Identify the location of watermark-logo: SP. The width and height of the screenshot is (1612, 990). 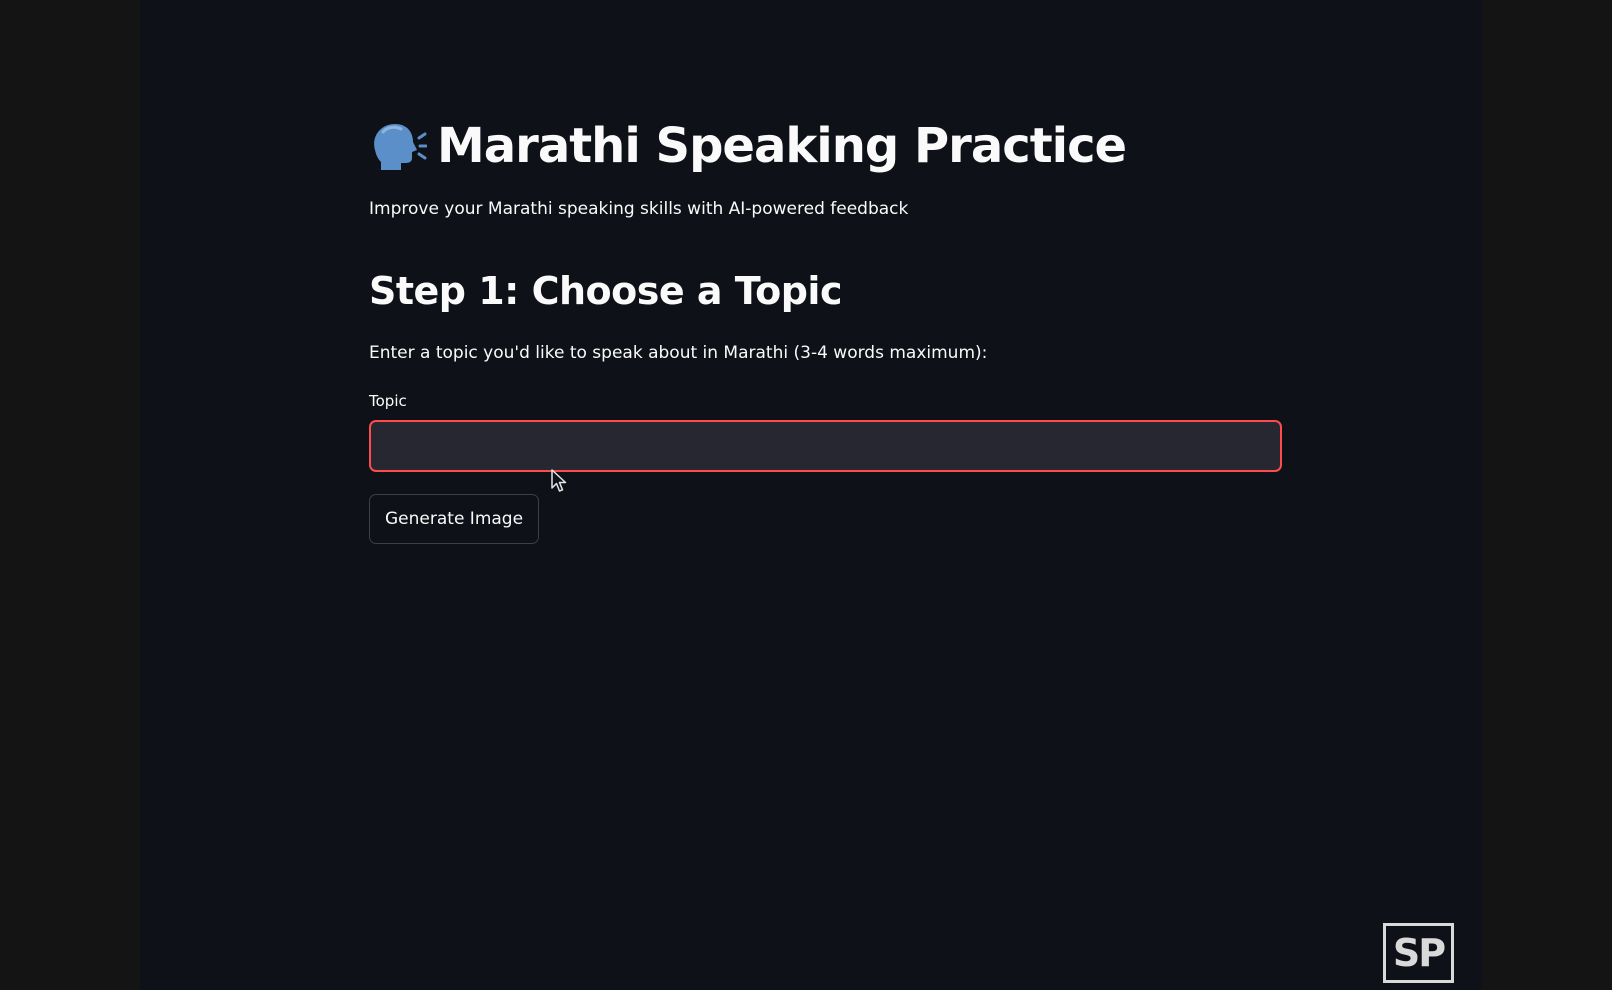
(1418, 953).